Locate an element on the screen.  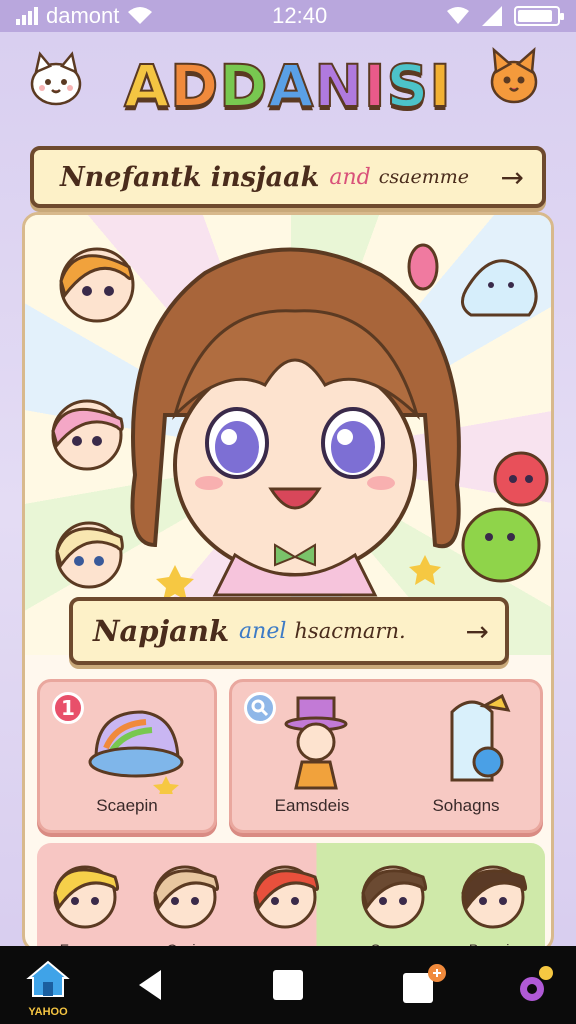
back-button is located at coordinates (150, 985).